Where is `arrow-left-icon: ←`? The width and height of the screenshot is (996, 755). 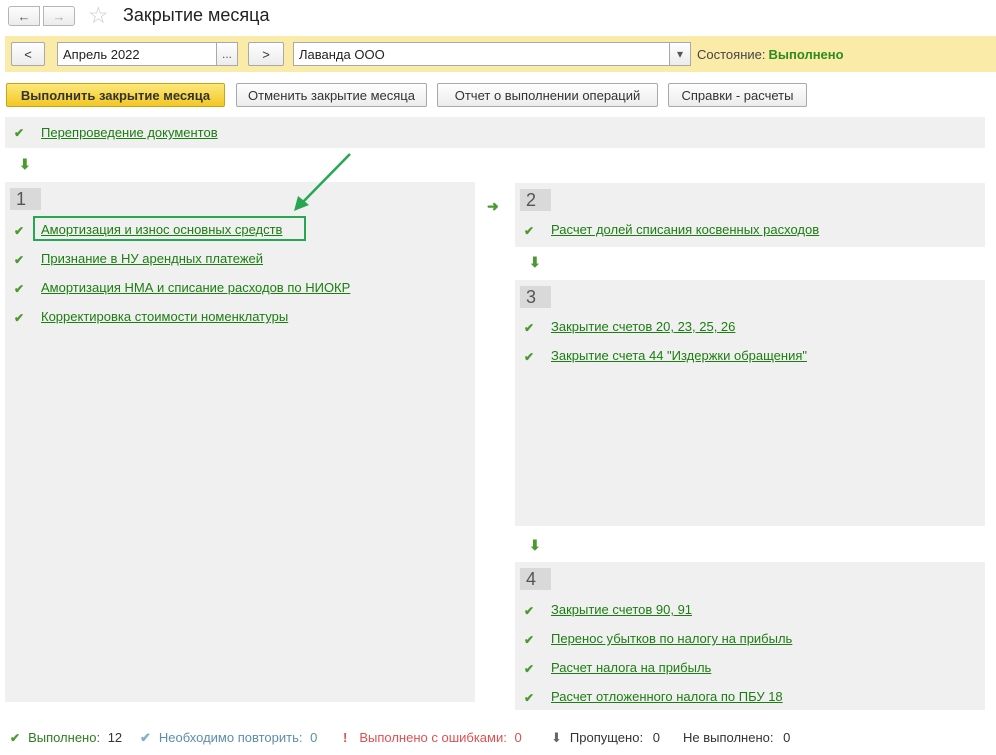 arrow-left-icon: ← is located at coordinates (24, 16).